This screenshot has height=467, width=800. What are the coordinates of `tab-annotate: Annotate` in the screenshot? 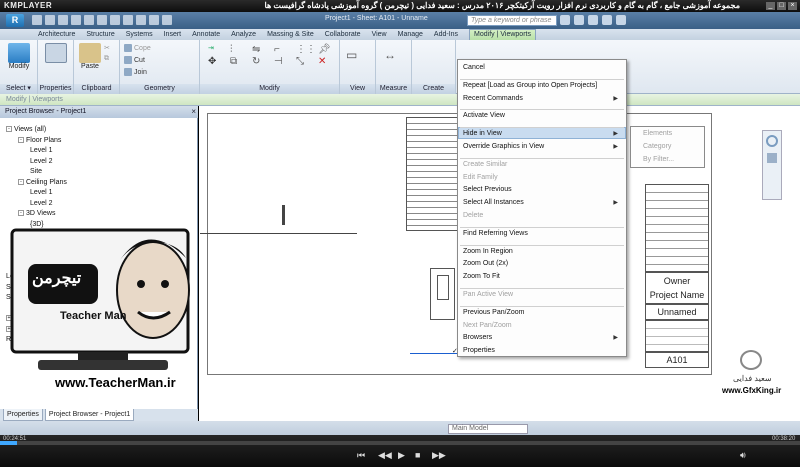 It's located at (206, 34).